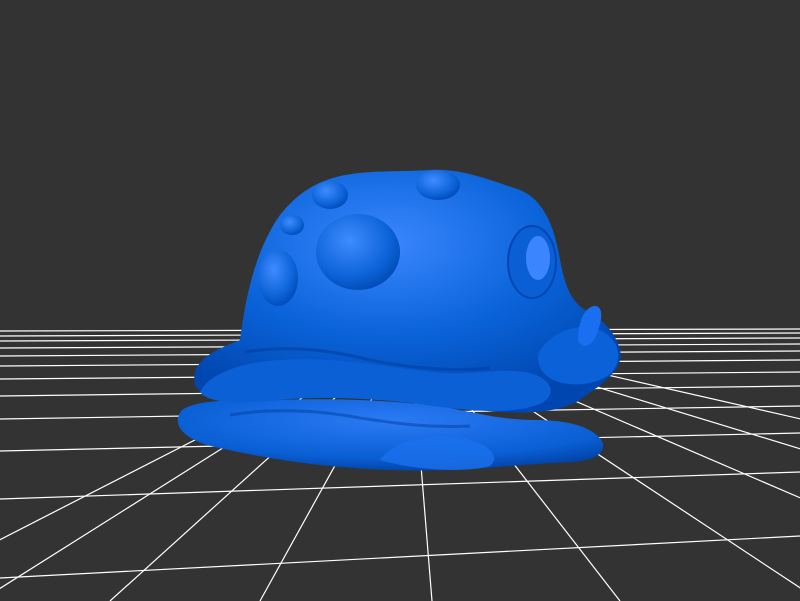  Describe the element at coordinates (330, 195) in the screenshot. I see `model-bump-top` at that location.